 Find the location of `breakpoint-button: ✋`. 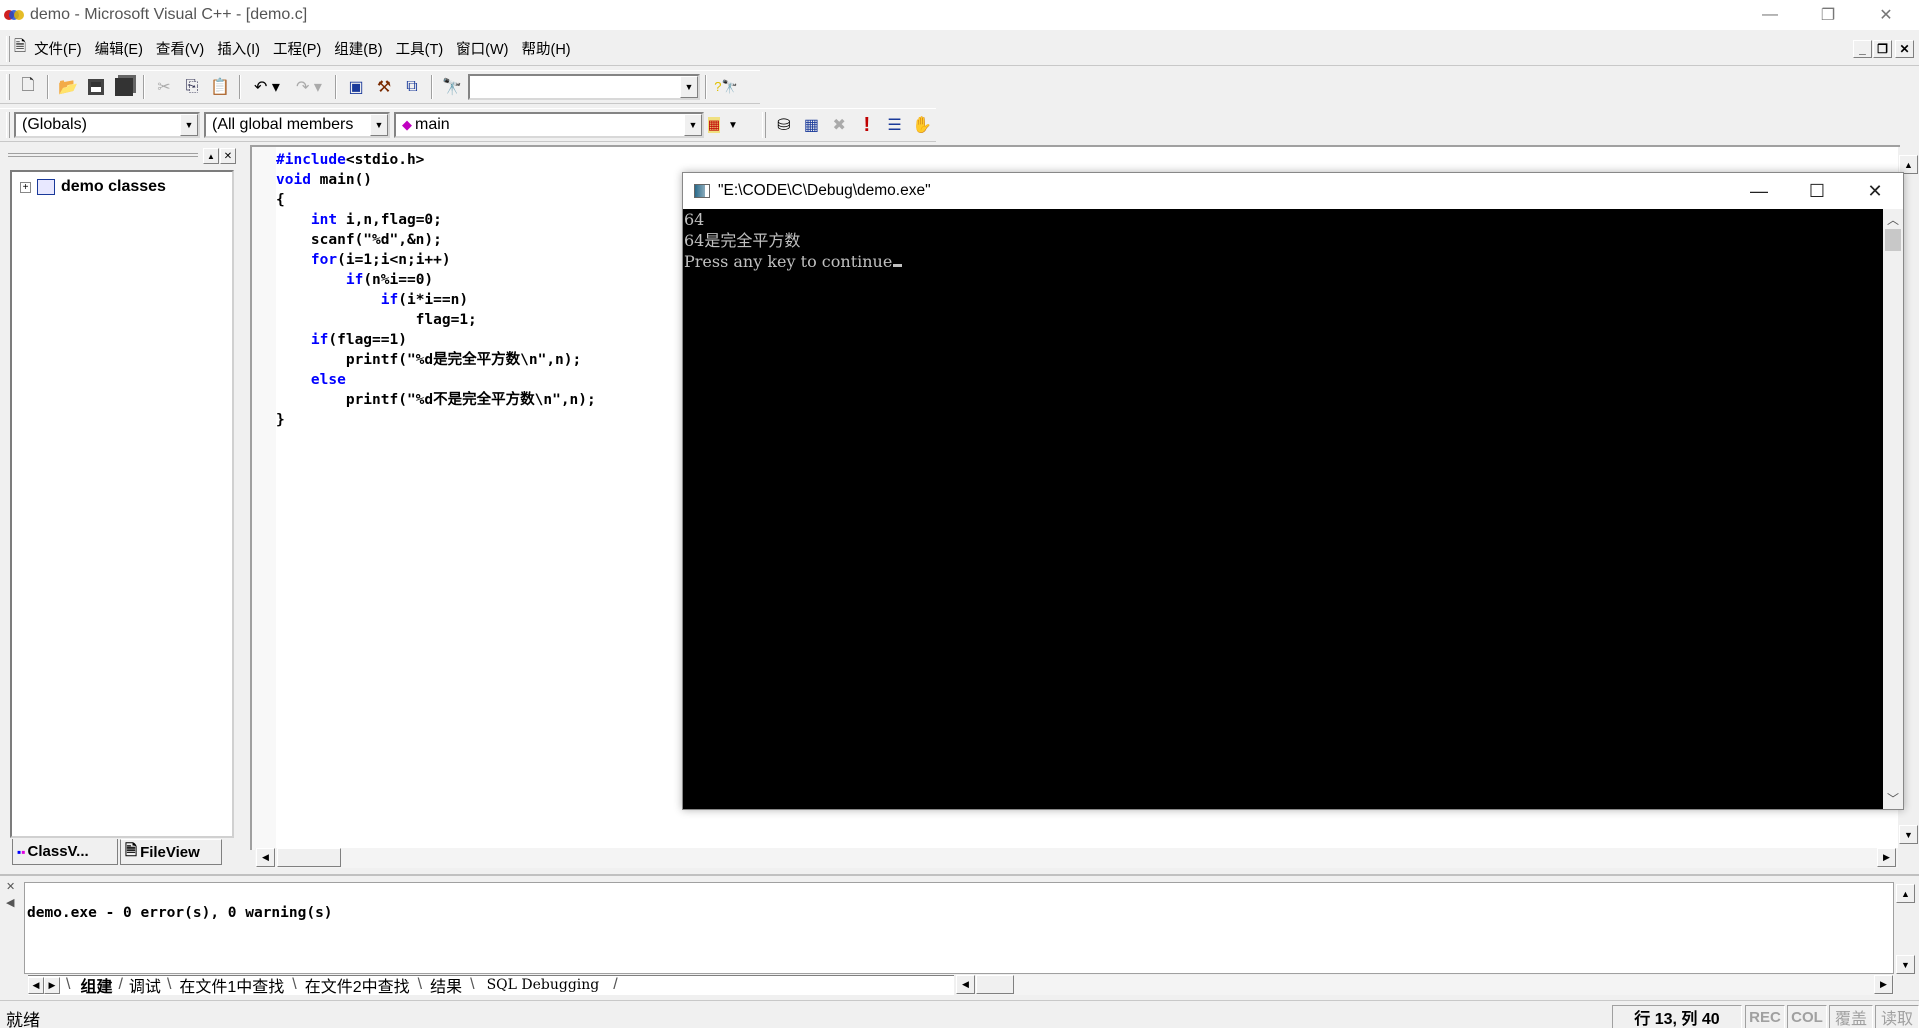

breakpoint-button: ✋ is located at coordinates (922, 125).